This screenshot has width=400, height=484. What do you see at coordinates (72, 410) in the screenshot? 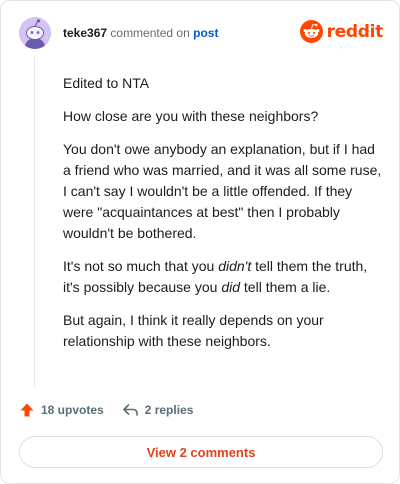
I see `upvote-count: 18 upvotes` at bounding box center [72, 410].